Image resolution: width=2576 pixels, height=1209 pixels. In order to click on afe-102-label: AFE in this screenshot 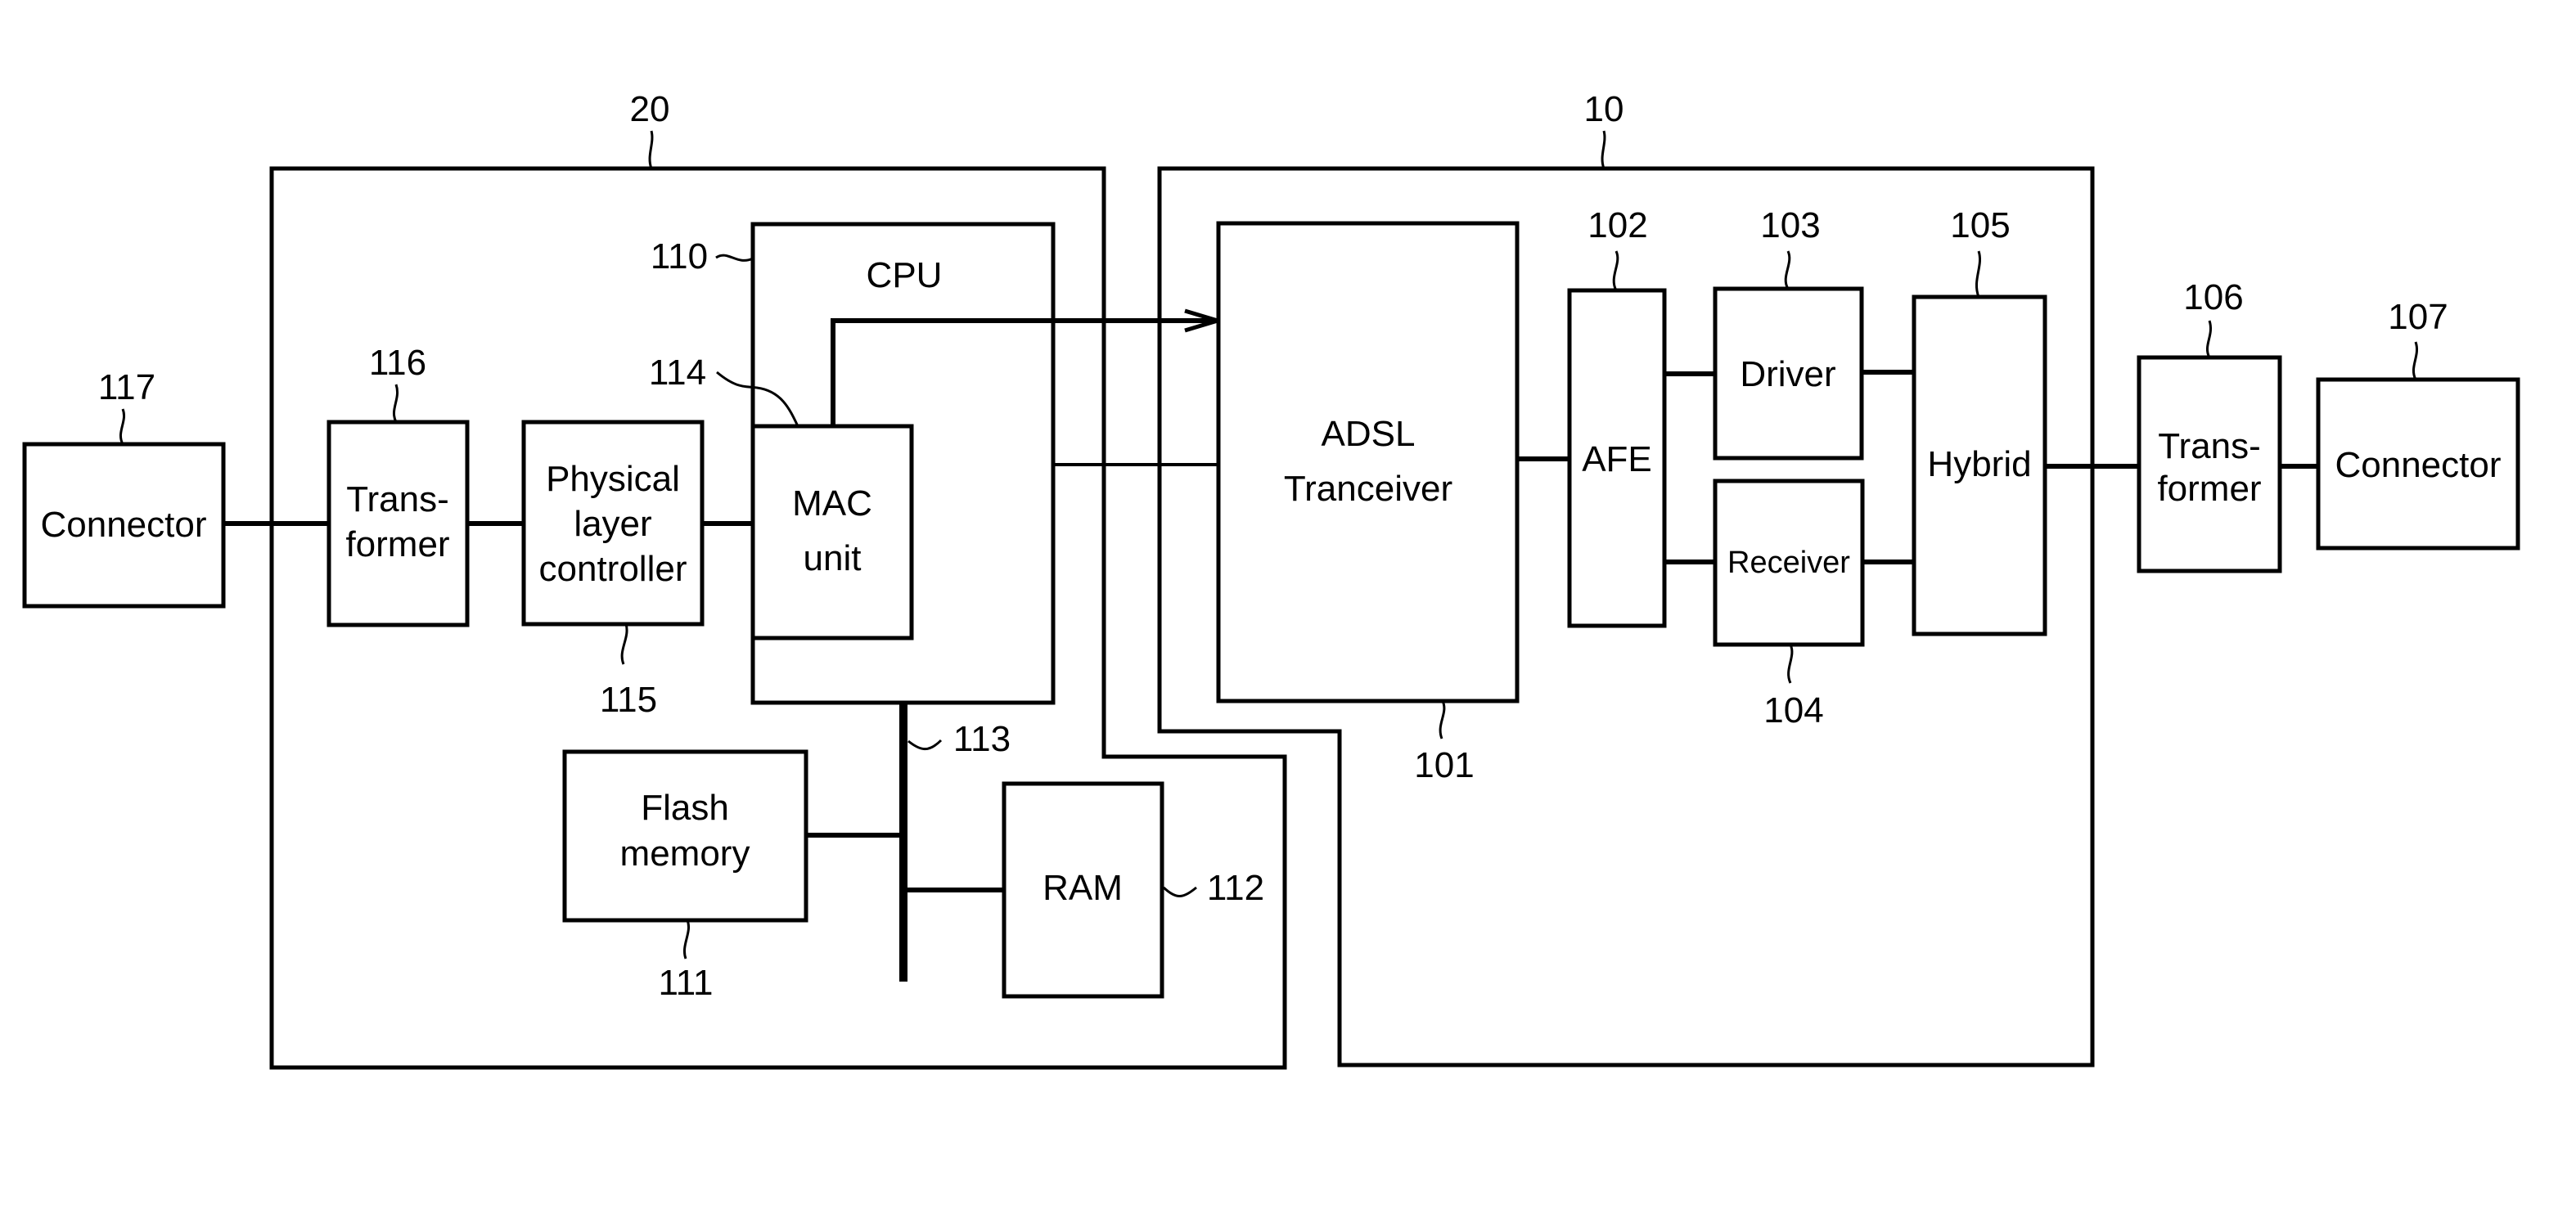, I will do `click(1617, 459)`.